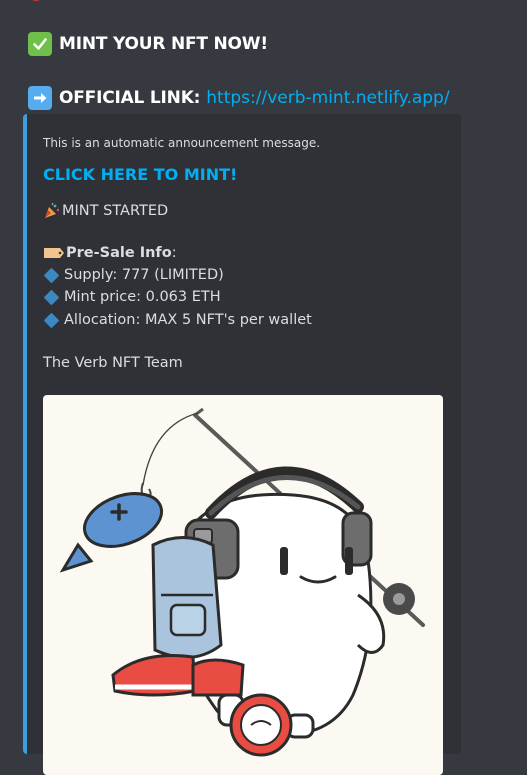 This screenshot has height=775, width=527. What do you see at coordinates (119, 253) in the screenshot?
I see `presale-title: Pre-Sale Info` at bounding box center [119, 253].